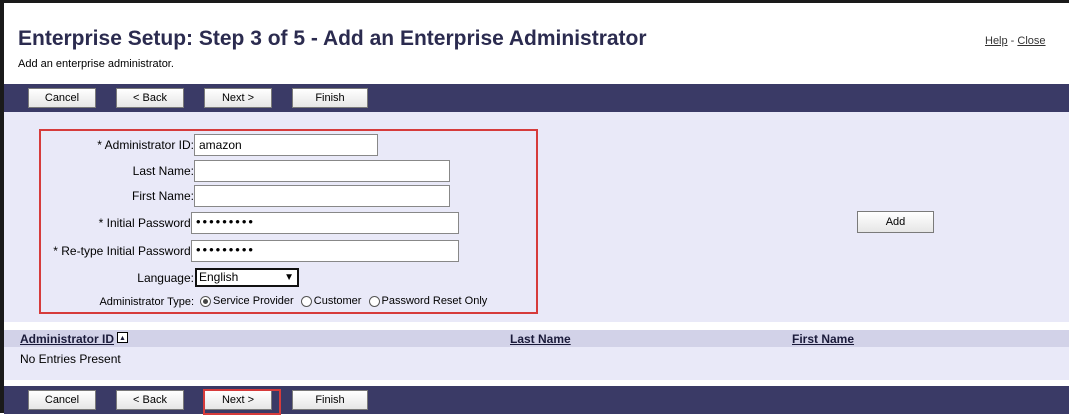 The height and width of the screenshot is (415, 1069). I want to click on top-links: Help - Close, so click(1015, 41).